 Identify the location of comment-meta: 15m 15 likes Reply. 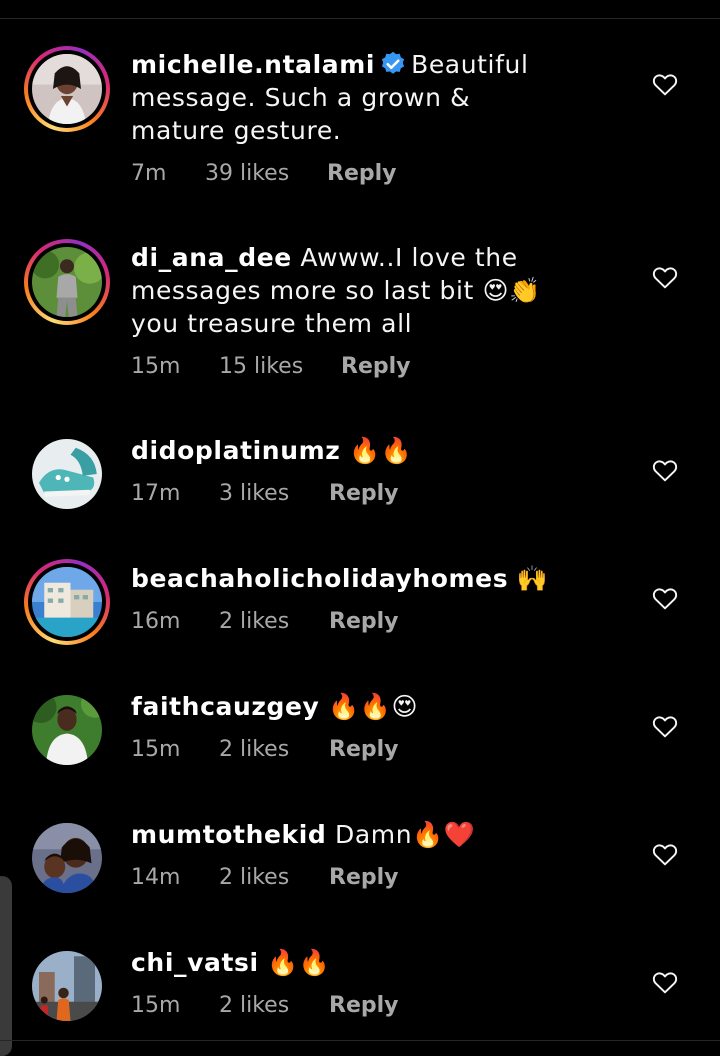
(271, 366).